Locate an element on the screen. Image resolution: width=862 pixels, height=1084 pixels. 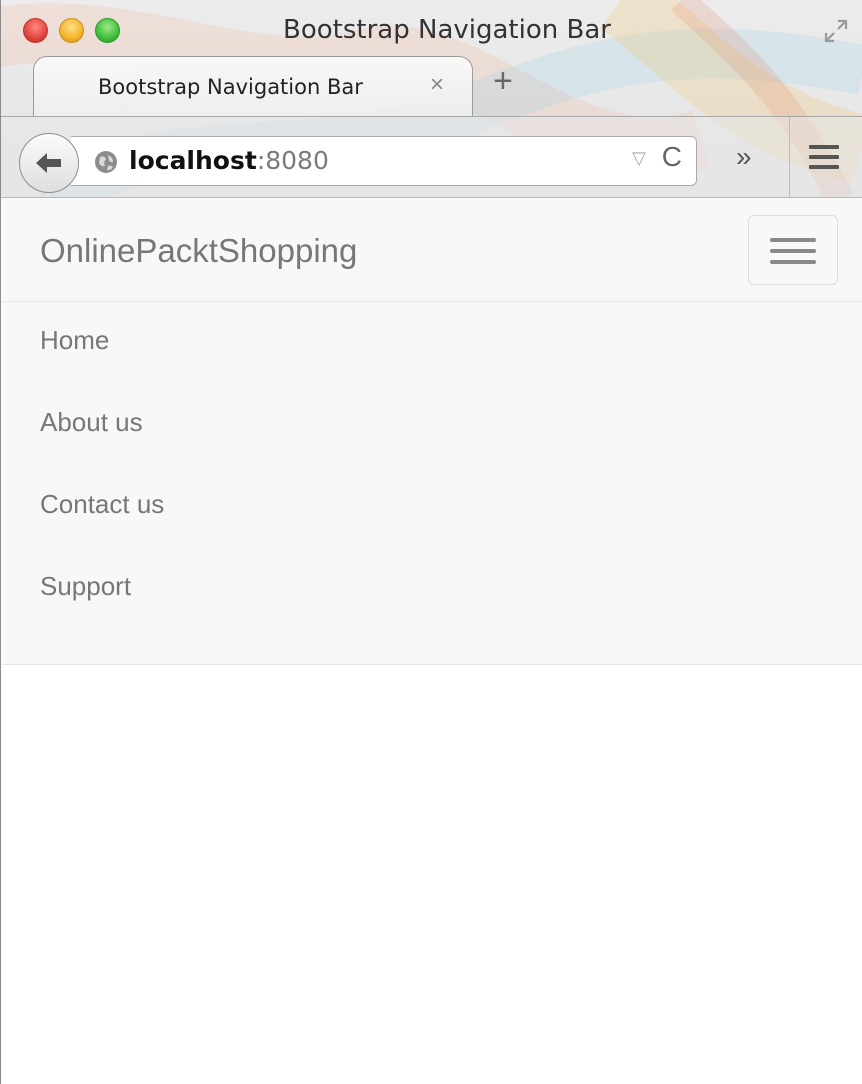
navigation-toolbar: localhost:8080 ▽ C » is located at coordinates (431, 156).